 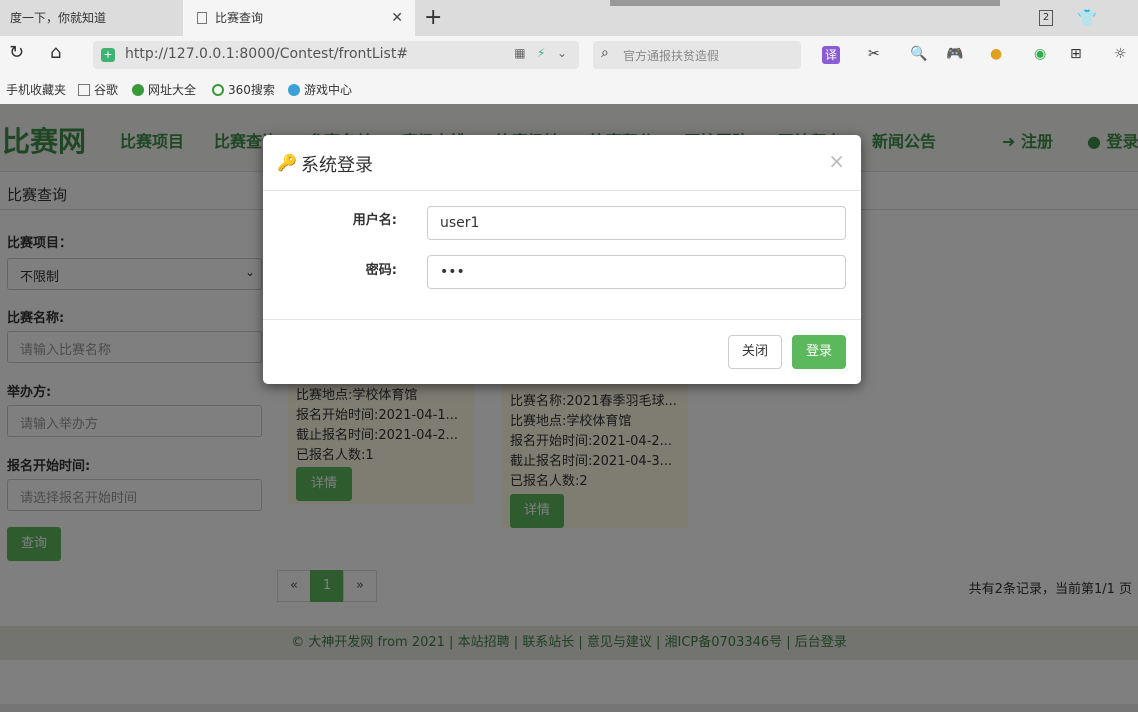 I want to click on bookmark-google: 谷歌, so click(x=98, y=89).